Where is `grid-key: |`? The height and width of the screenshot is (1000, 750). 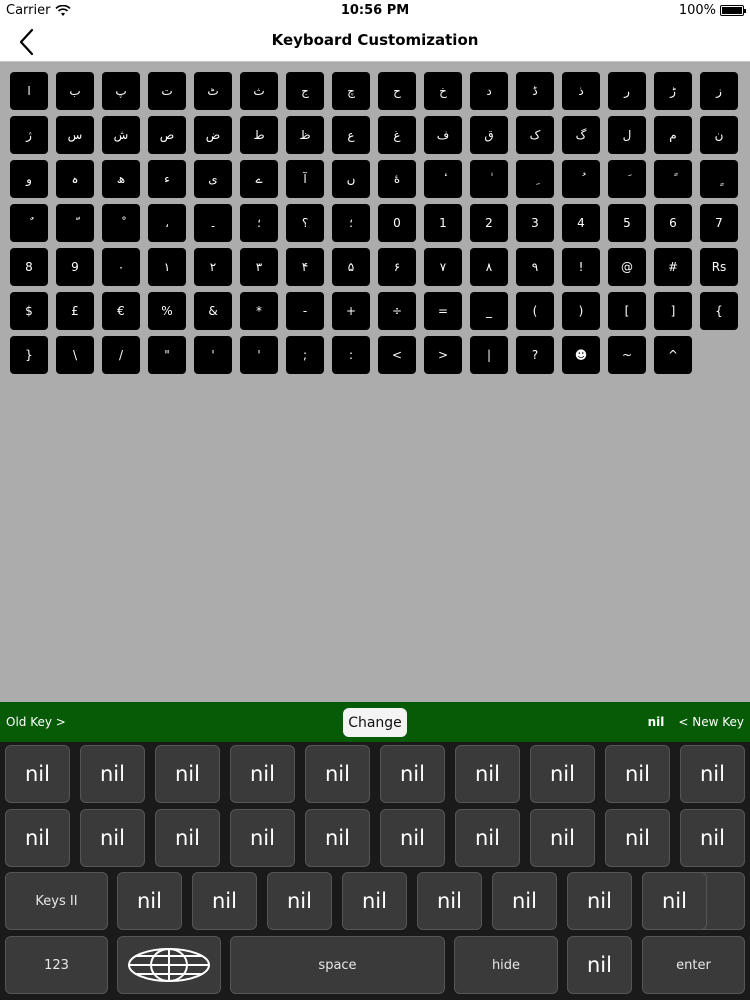 grid-key: | is located at coordinates (489, 355).